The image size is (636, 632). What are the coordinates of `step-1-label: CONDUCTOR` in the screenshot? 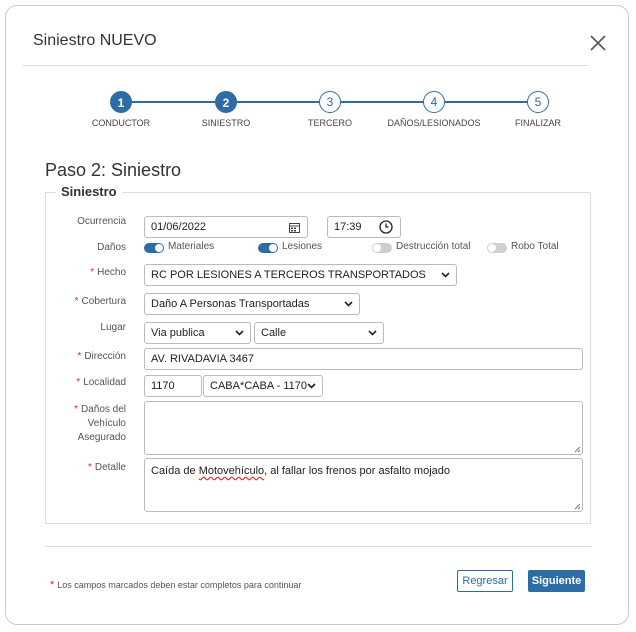 It's located at (121, 123).